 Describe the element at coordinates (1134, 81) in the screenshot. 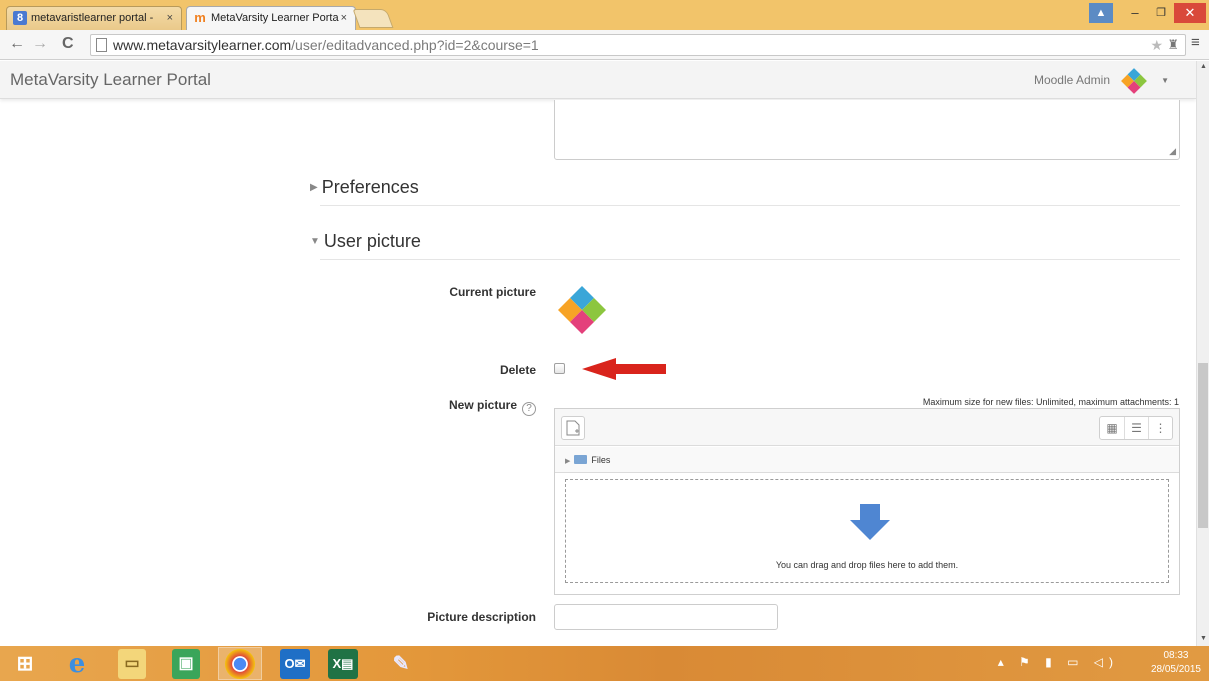

I see `user-avatar-icon` at that location.